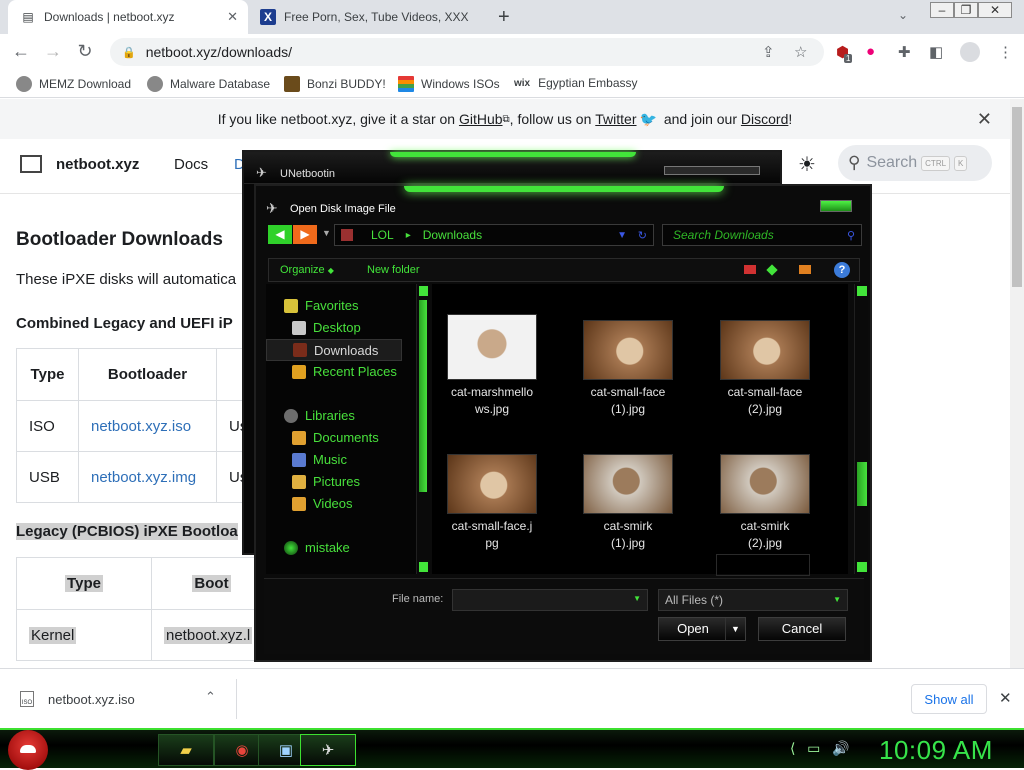 Image resolution: width=1024 pixels, height=770 pixels. What do you see at coordinates (307, 270) in the screenshot?
I see `organize-button: Organize ◆` at bounding box center [307, 270].